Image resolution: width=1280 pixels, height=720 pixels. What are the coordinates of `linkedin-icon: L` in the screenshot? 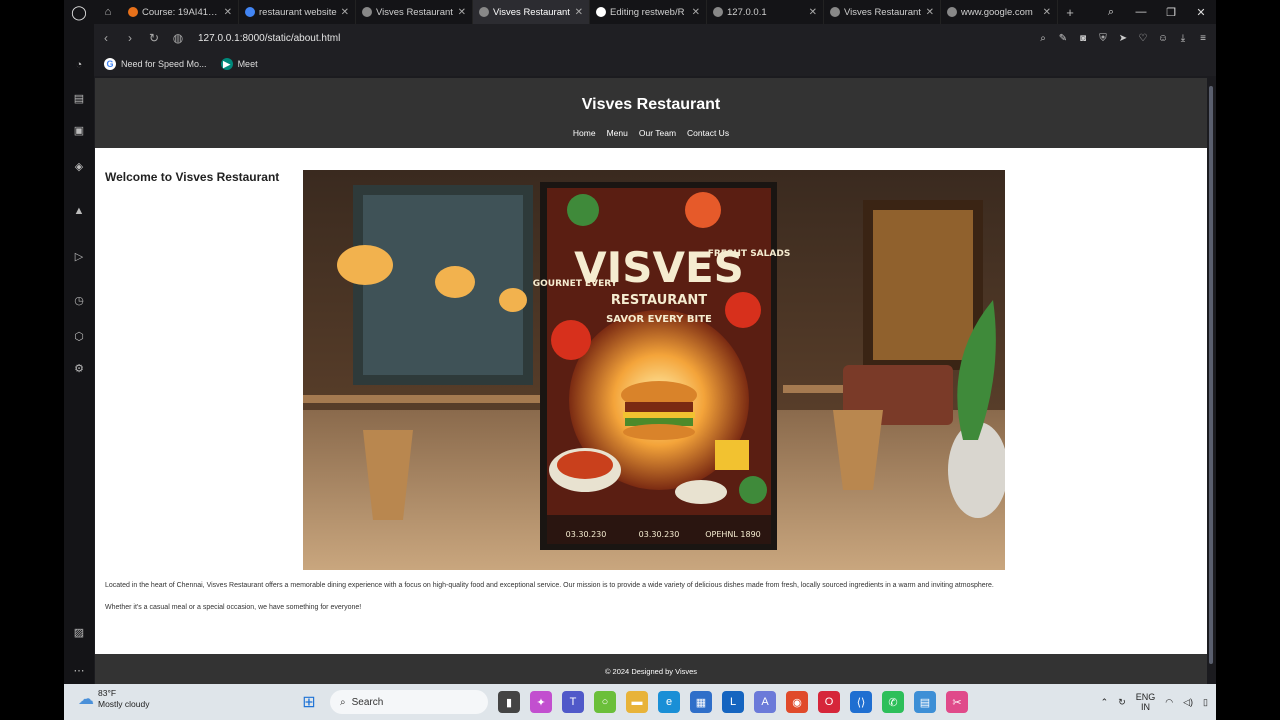 It's located at (733, 702).